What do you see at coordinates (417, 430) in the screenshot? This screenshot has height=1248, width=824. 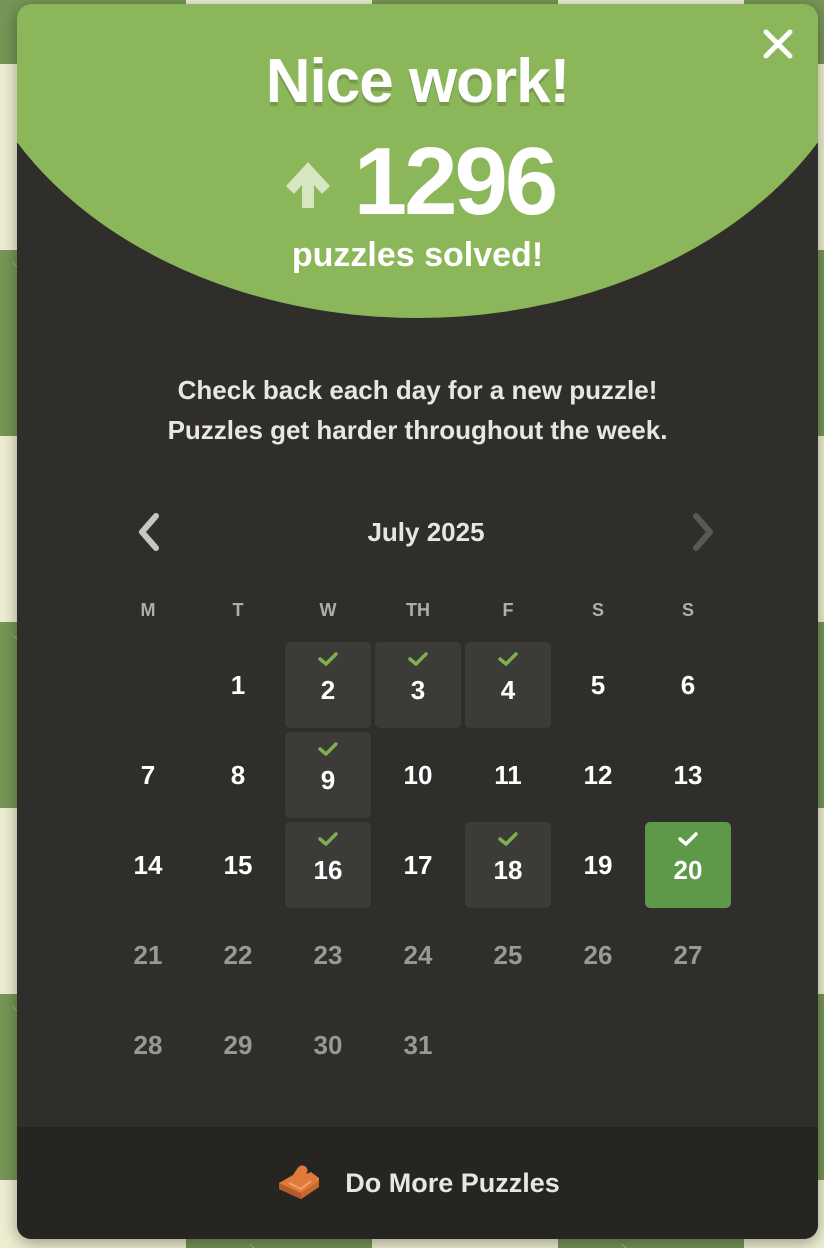 I see `info-message-line-2: Puzzles get harder throughout the week.` at bounding box center [417, 430].